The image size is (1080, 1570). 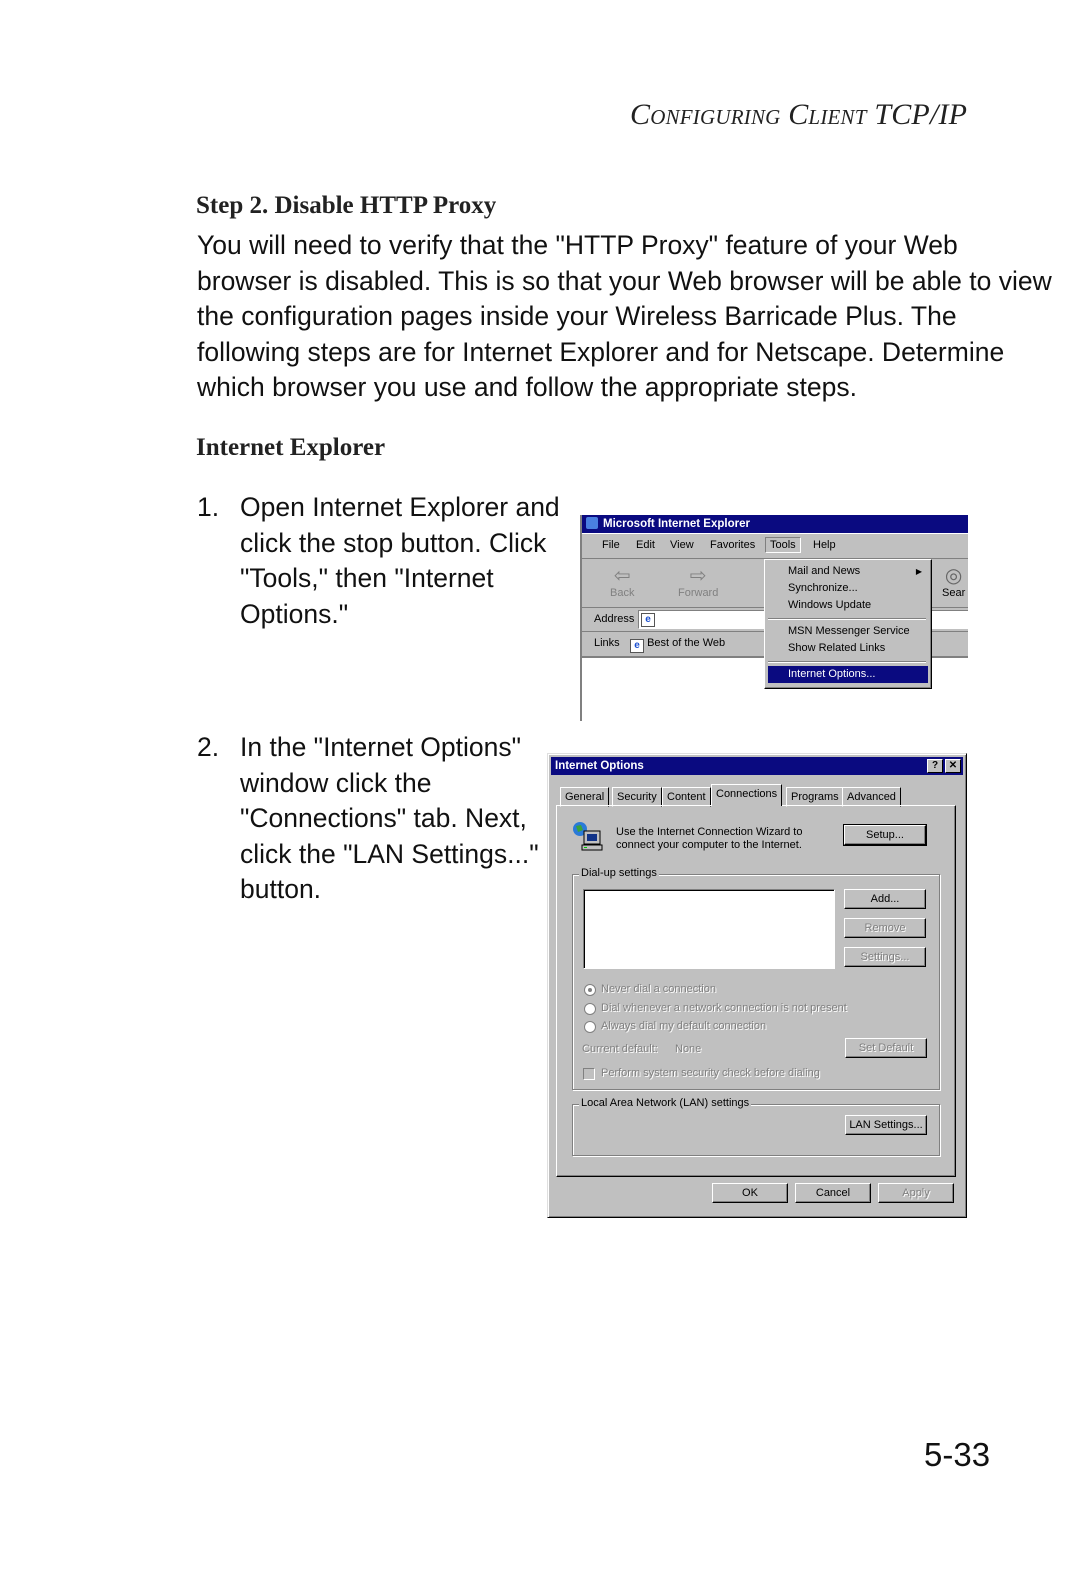 What do you see at coordinates (599, 766) in the screenshot?
I see `dialog-title: Internet Options` at bounding box center [599, 766].